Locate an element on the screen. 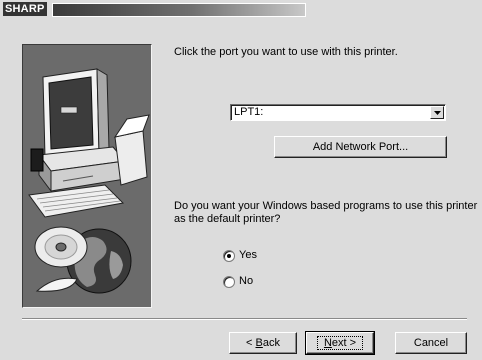  radio-yes-label: Yes is located at coordinates (248, 255).